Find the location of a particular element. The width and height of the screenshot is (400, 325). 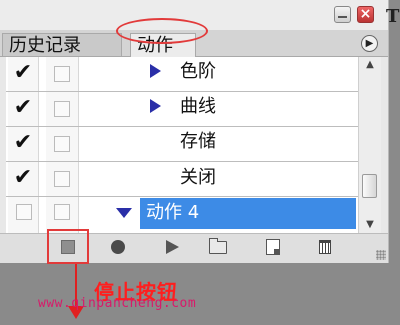

check-toggle-empty is located at coordinates (24, 212).